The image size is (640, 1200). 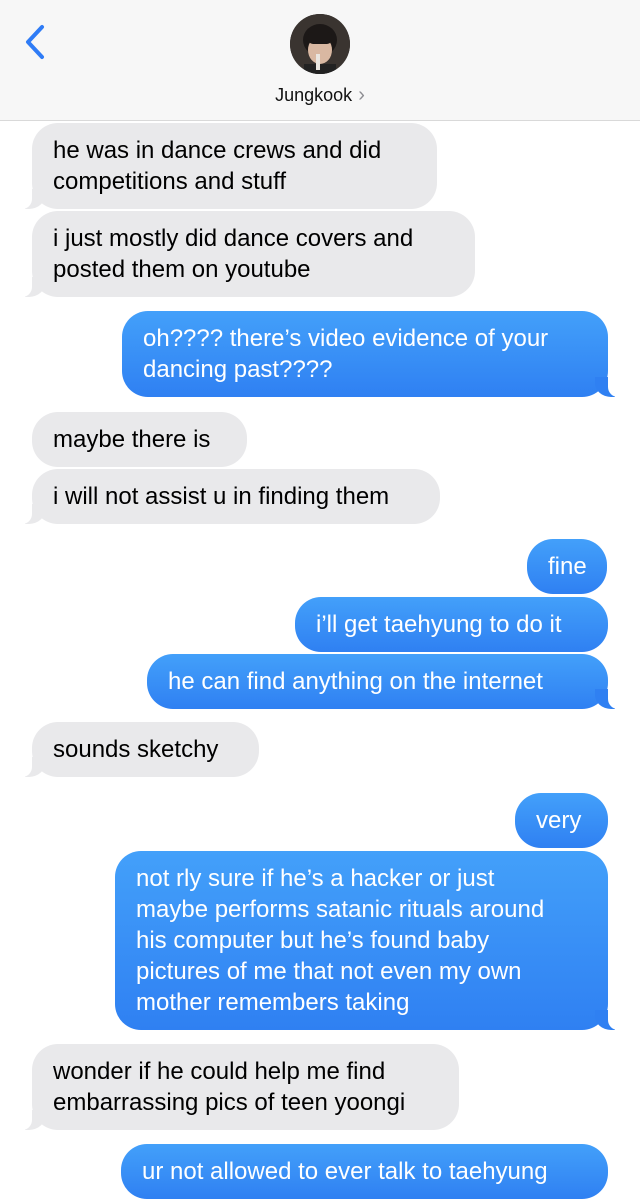 I want to click on message-bubble-outgoing: very, so click(x=561, y=820).